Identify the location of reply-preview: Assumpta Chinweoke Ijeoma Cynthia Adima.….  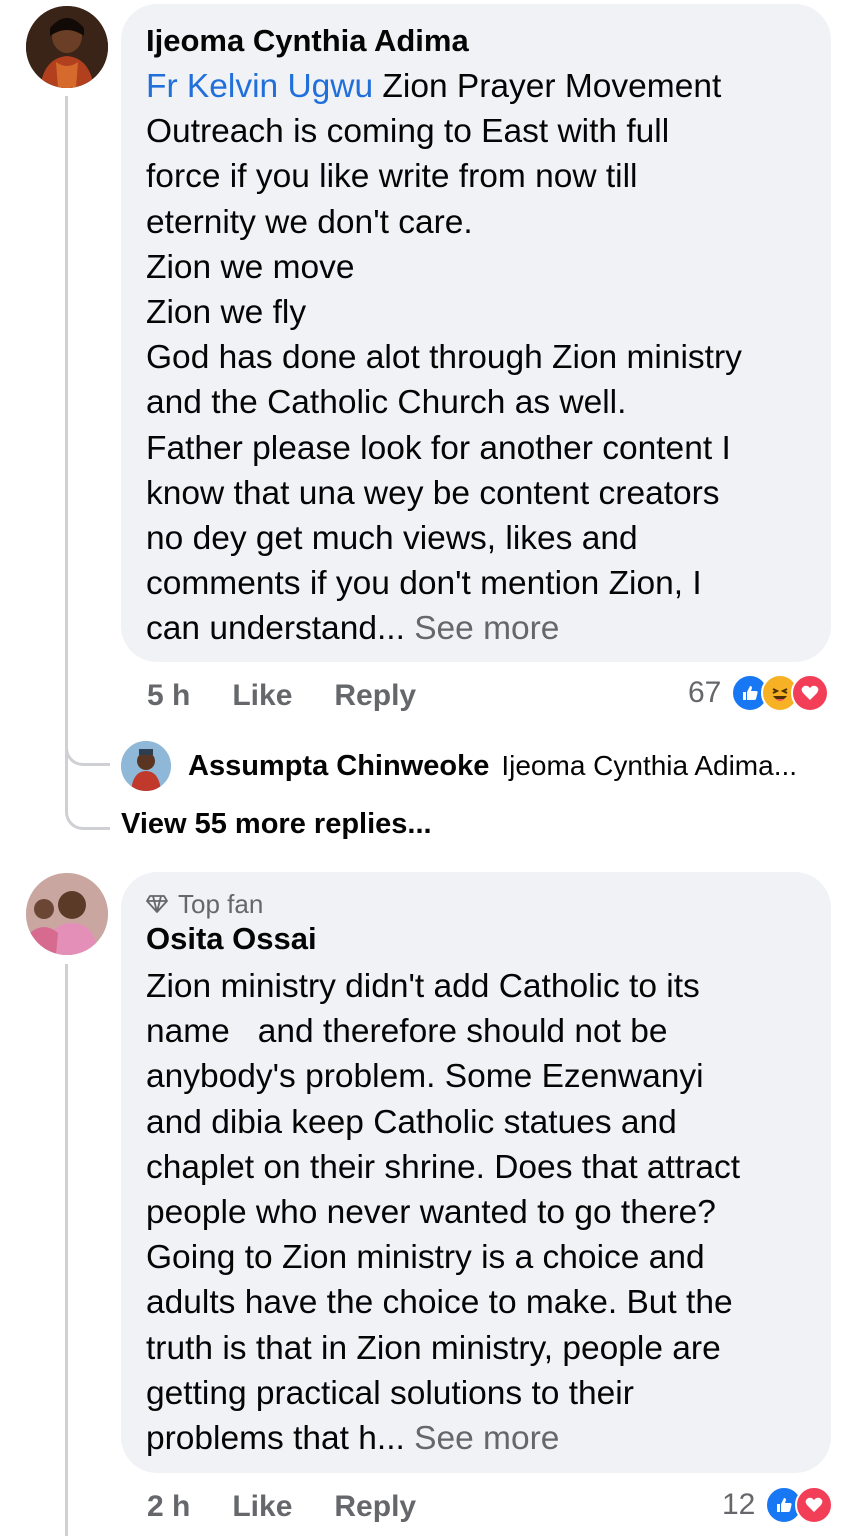
(492, 766).